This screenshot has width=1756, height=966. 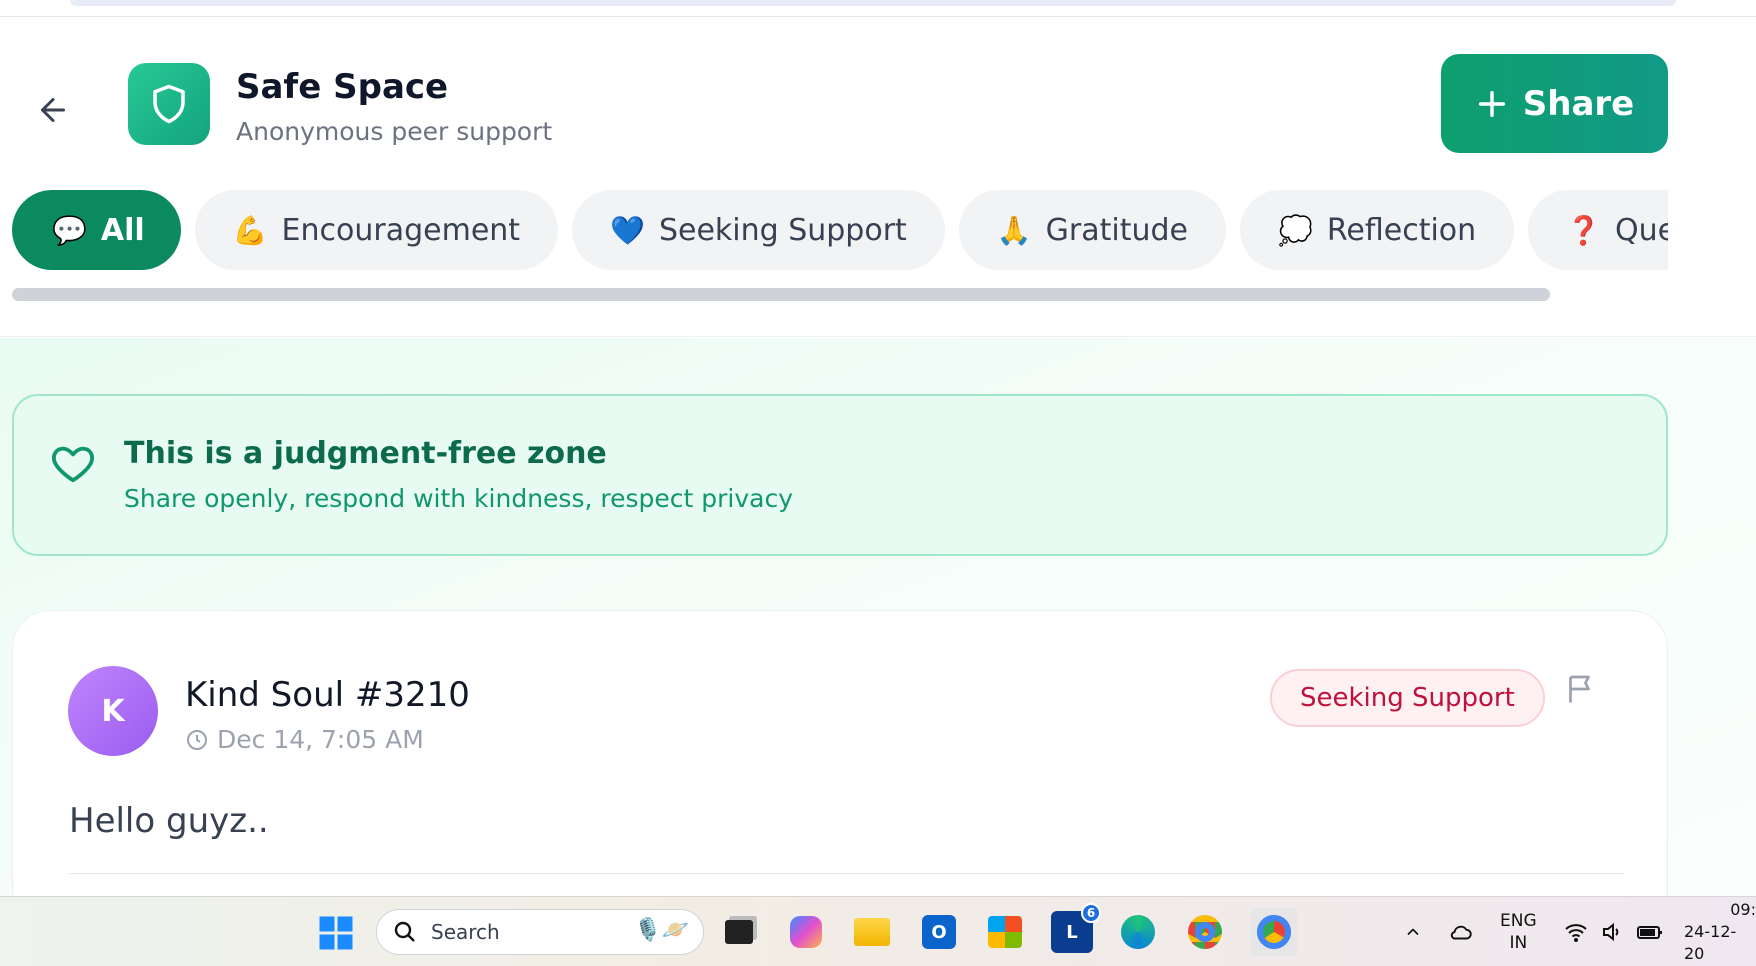 What do you see at coordinates (394, 131) in the screenshot?
I see `page-subtitle: Anonymous peer support` at bounding box center [394, 131].